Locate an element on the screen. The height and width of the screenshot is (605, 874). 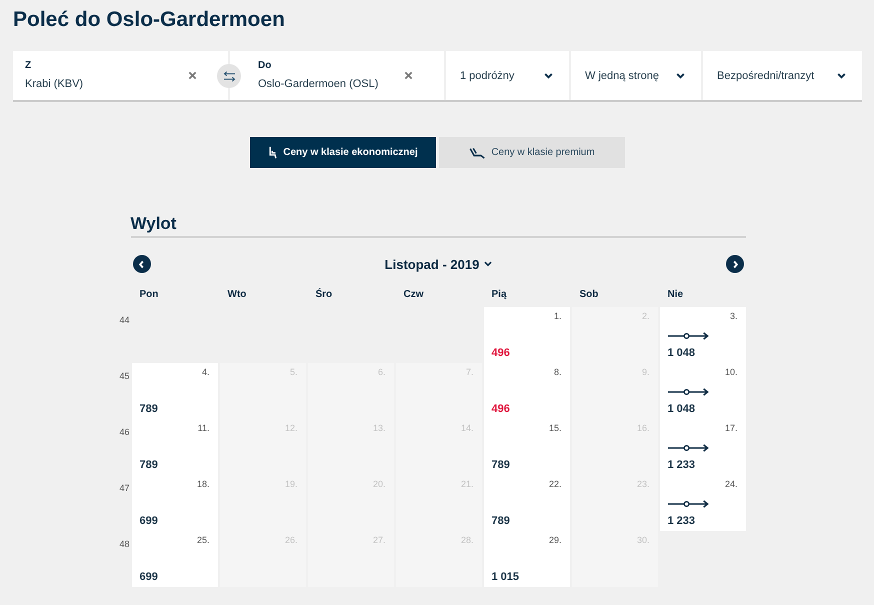
weekday-header: Pią is located at coordinates (499, 295).